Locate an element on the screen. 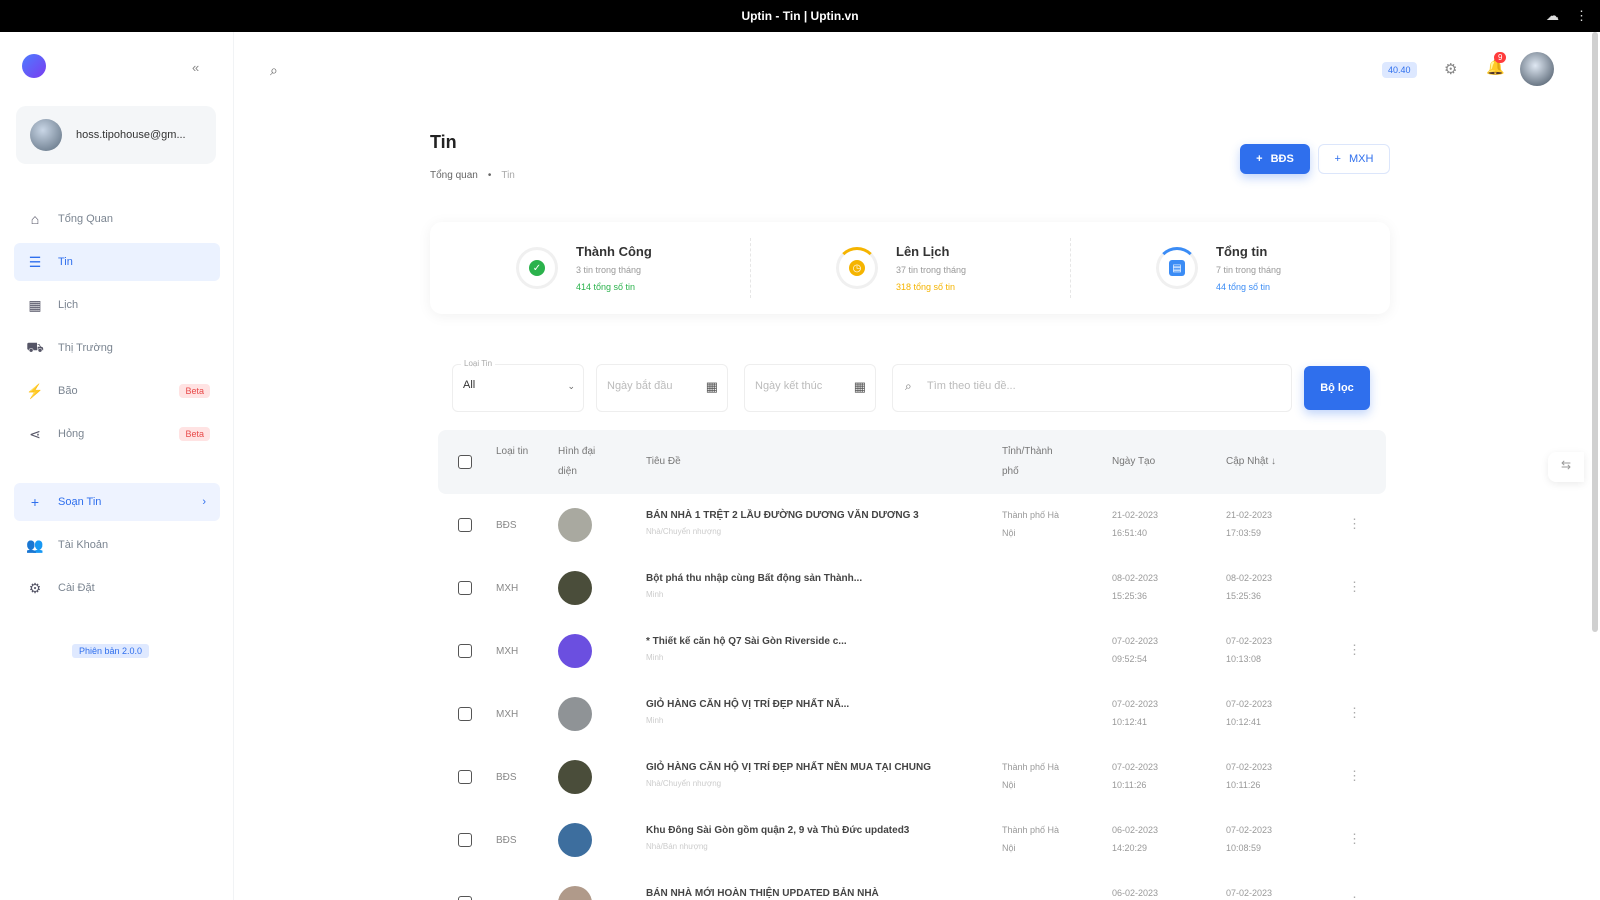 The image size is (1600, 900). collapse-sidebar-icon: « is located at coordinates (195, 67).